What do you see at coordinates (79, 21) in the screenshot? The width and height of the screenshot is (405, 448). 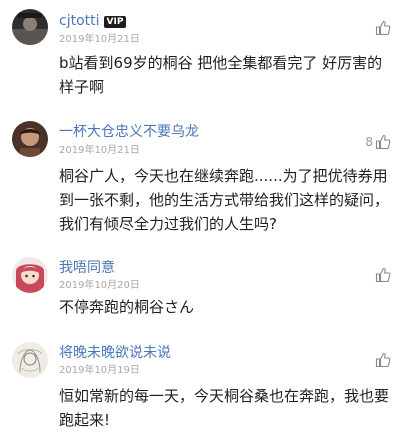 I see `username-text: cjtotti` at bounding box center [79, 21].